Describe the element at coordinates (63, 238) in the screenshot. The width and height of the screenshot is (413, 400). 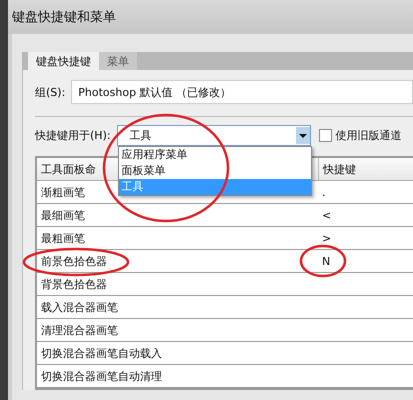
I see `command-cell: 最粗画笔` at that location.